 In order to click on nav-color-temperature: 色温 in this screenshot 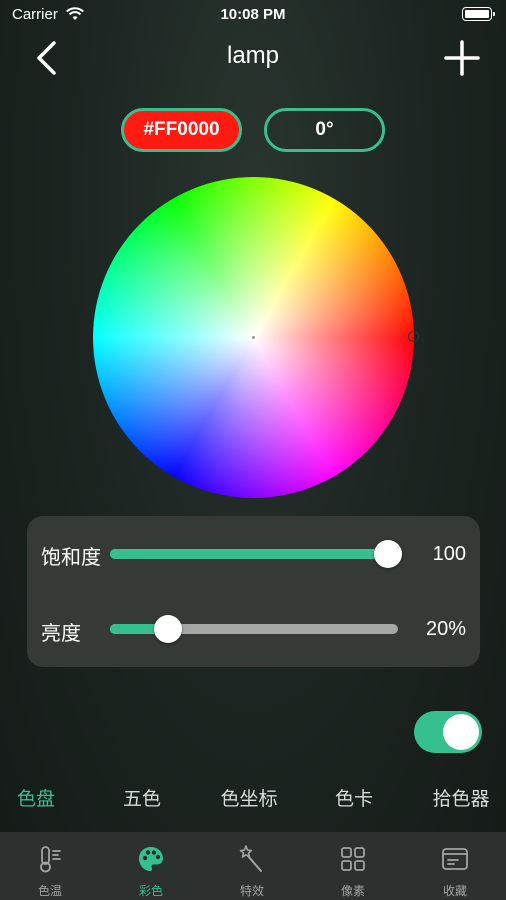, I will do `click(50, 866)`.